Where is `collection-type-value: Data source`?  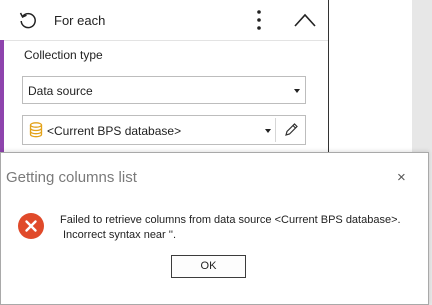
collection-type-value: Data source is located at coordinates (60, 91).